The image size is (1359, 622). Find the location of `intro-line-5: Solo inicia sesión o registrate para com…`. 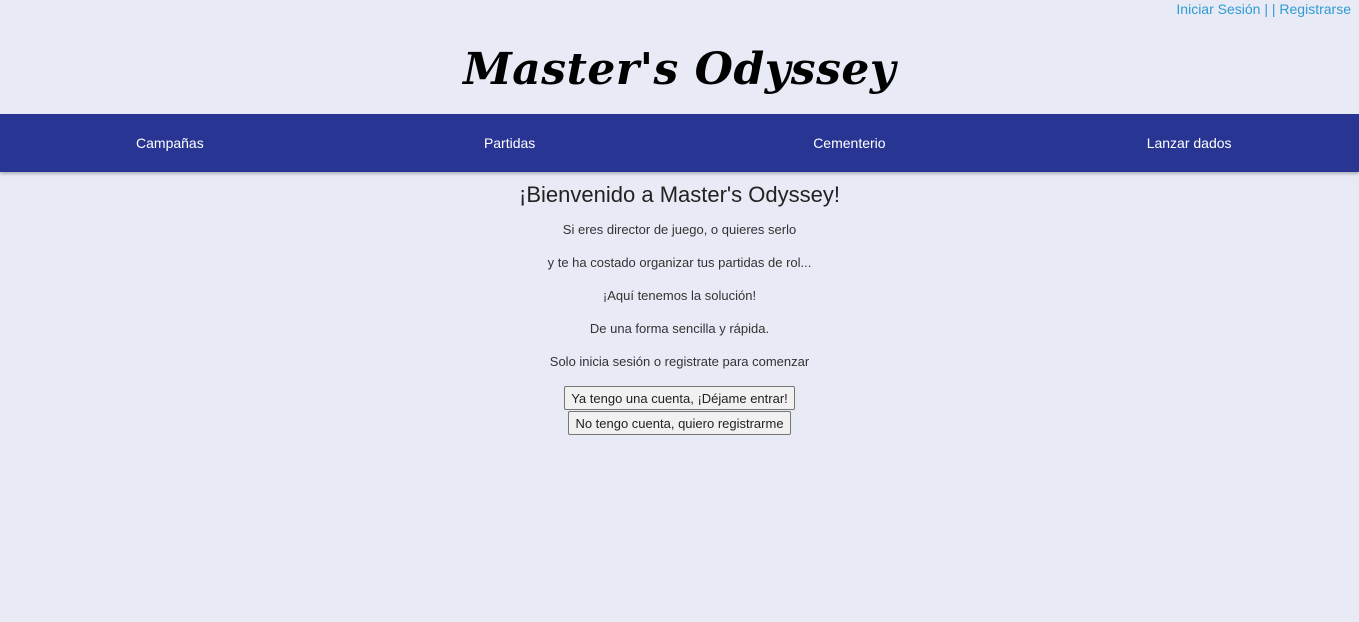

intro-line-5: Solo inicia sesión o registrate para com… is located at coordinates (679, 361).